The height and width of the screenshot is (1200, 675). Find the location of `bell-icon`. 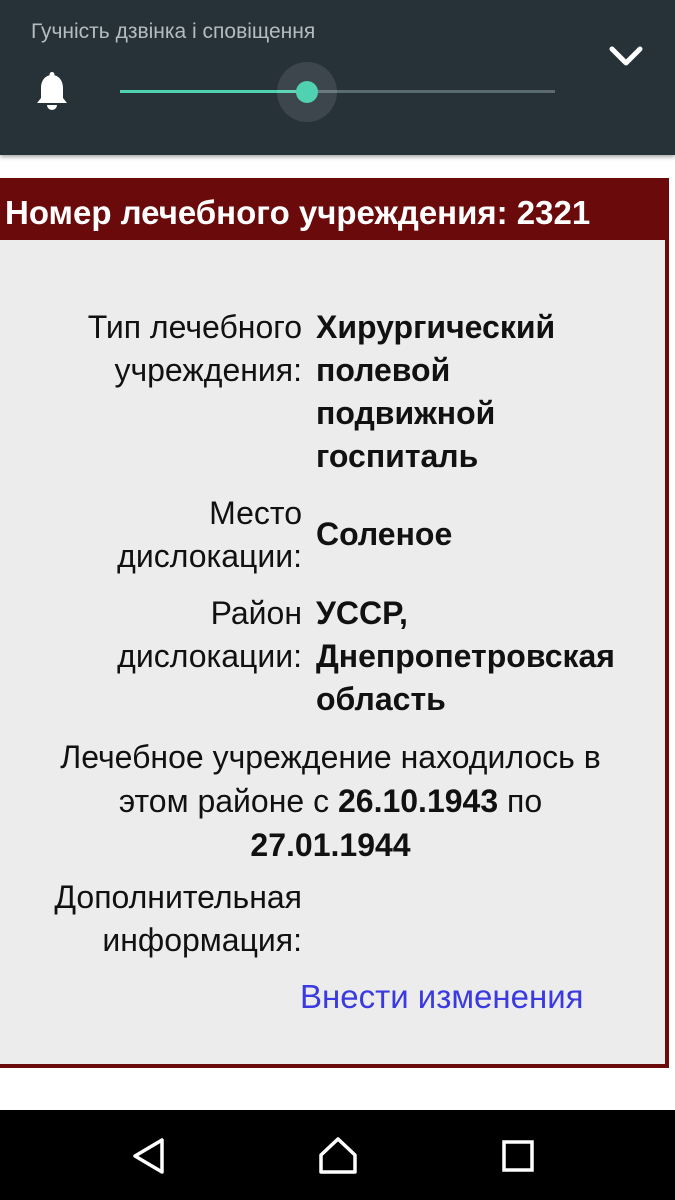

bell-icon is located at coordinates (52, 92).